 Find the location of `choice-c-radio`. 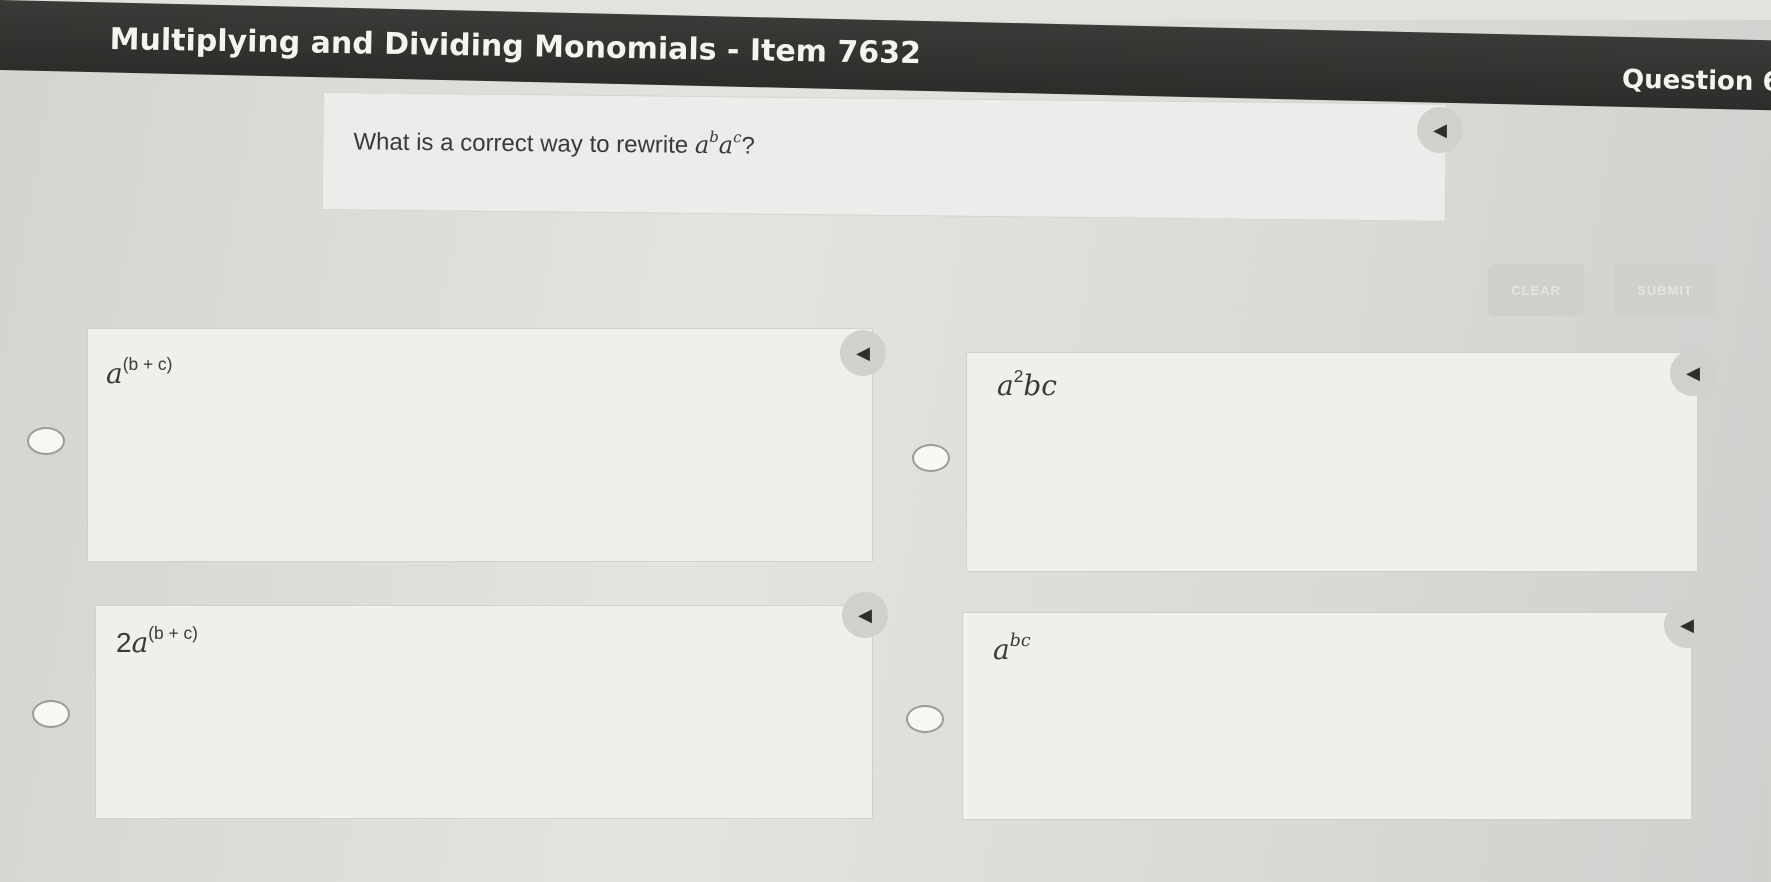

choice-c-radio is located at coordinates (51, 714).